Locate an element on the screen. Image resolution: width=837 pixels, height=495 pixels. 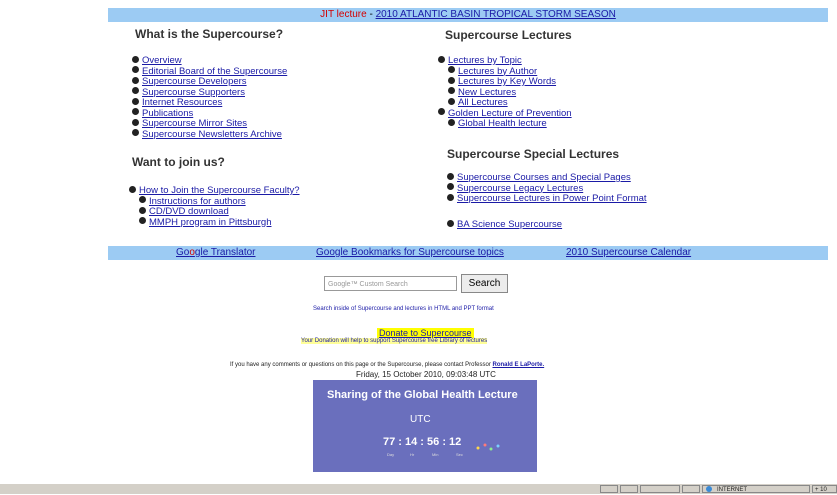
globe-icon is located at coordinates (709, 489).